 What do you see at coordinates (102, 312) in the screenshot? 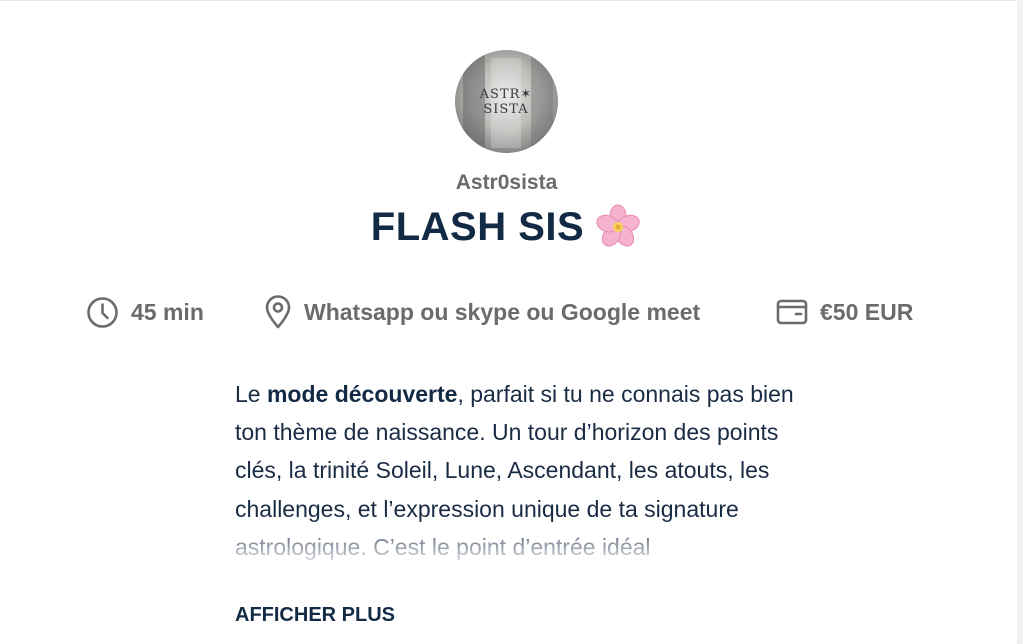
I see `clock-icon` at bounding box center [102, 312].